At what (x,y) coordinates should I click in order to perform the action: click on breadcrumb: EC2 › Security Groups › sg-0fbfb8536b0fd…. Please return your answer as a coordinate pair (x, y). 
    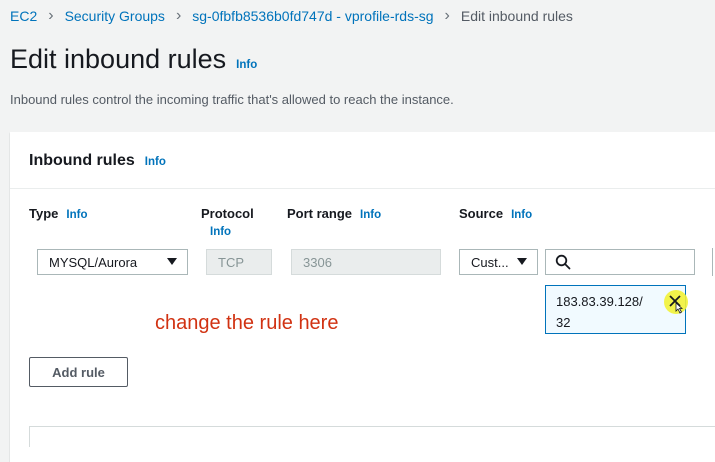
    Looking at the image, I should click on (291, 16).